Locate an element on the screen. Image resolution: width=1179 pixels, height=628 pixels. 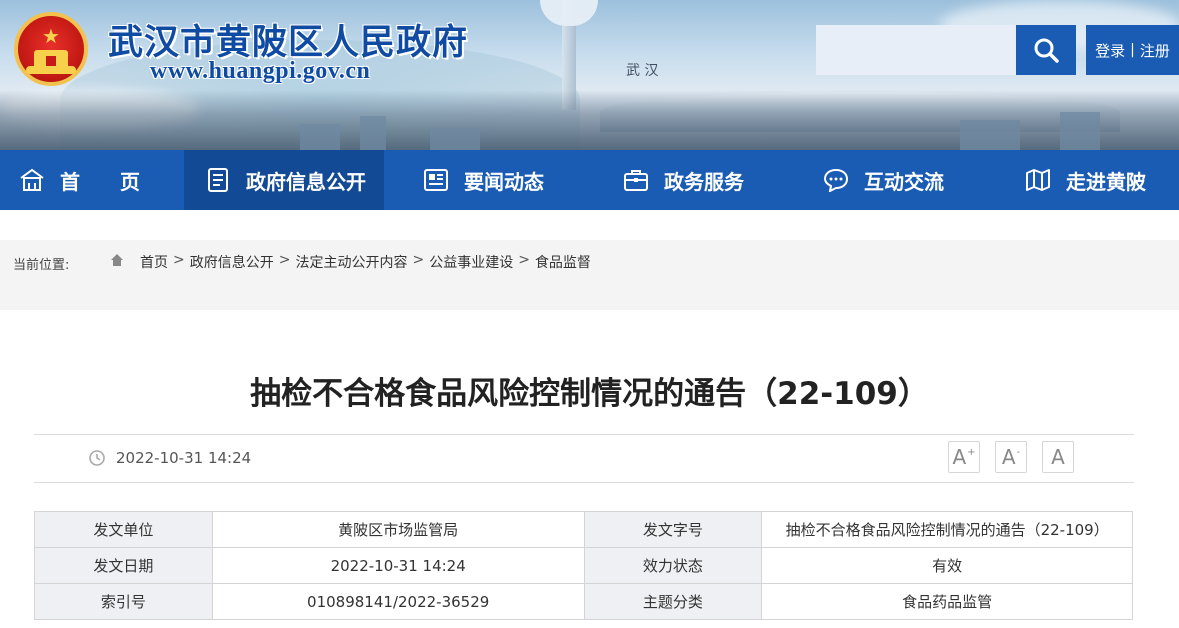
nav-item-home: 首 页 is located at coordinates (92, 180).